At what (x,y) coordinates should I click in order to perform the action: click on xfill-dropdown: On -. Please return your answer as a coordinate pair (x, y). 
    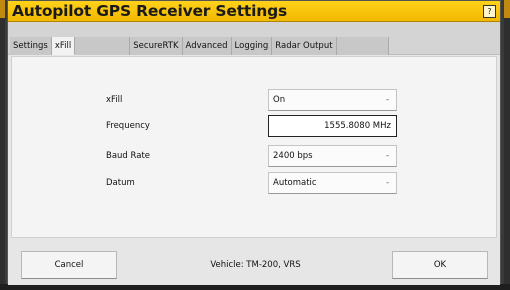
    Looking at the image, I should click on (332, 100).